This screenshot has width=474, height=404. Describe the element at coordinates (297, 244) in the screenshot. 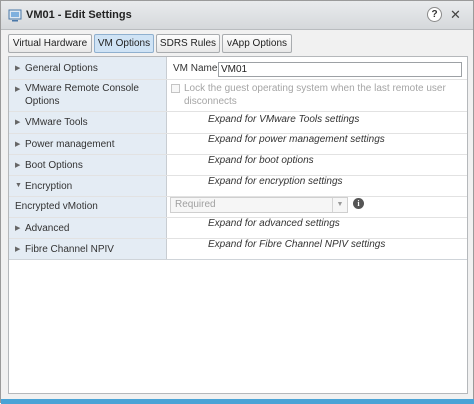

I see `fibre-channel-npiv-hint: Expand for Fibre Channel NPIV settings` at that location.